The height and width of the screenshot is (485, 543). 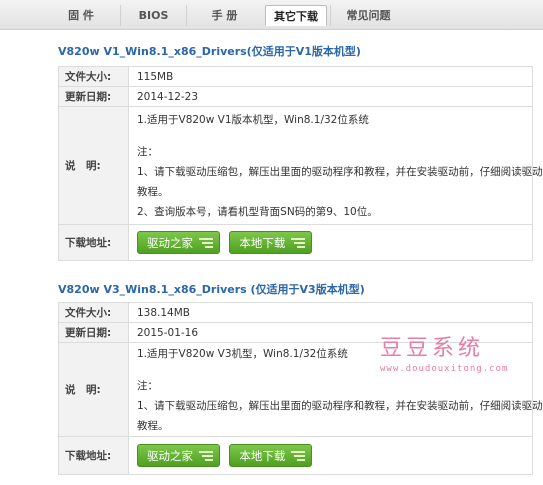 I want to click on tab-faq: 常见问题, so click(x=368, y=15).